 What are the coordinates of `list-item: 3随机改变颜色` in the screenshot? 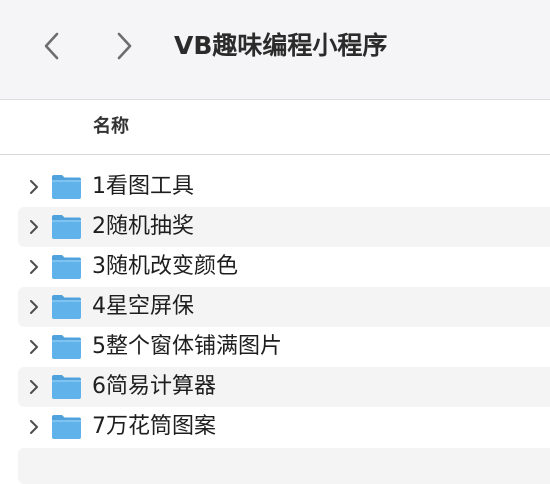 It's located at (284, 267).